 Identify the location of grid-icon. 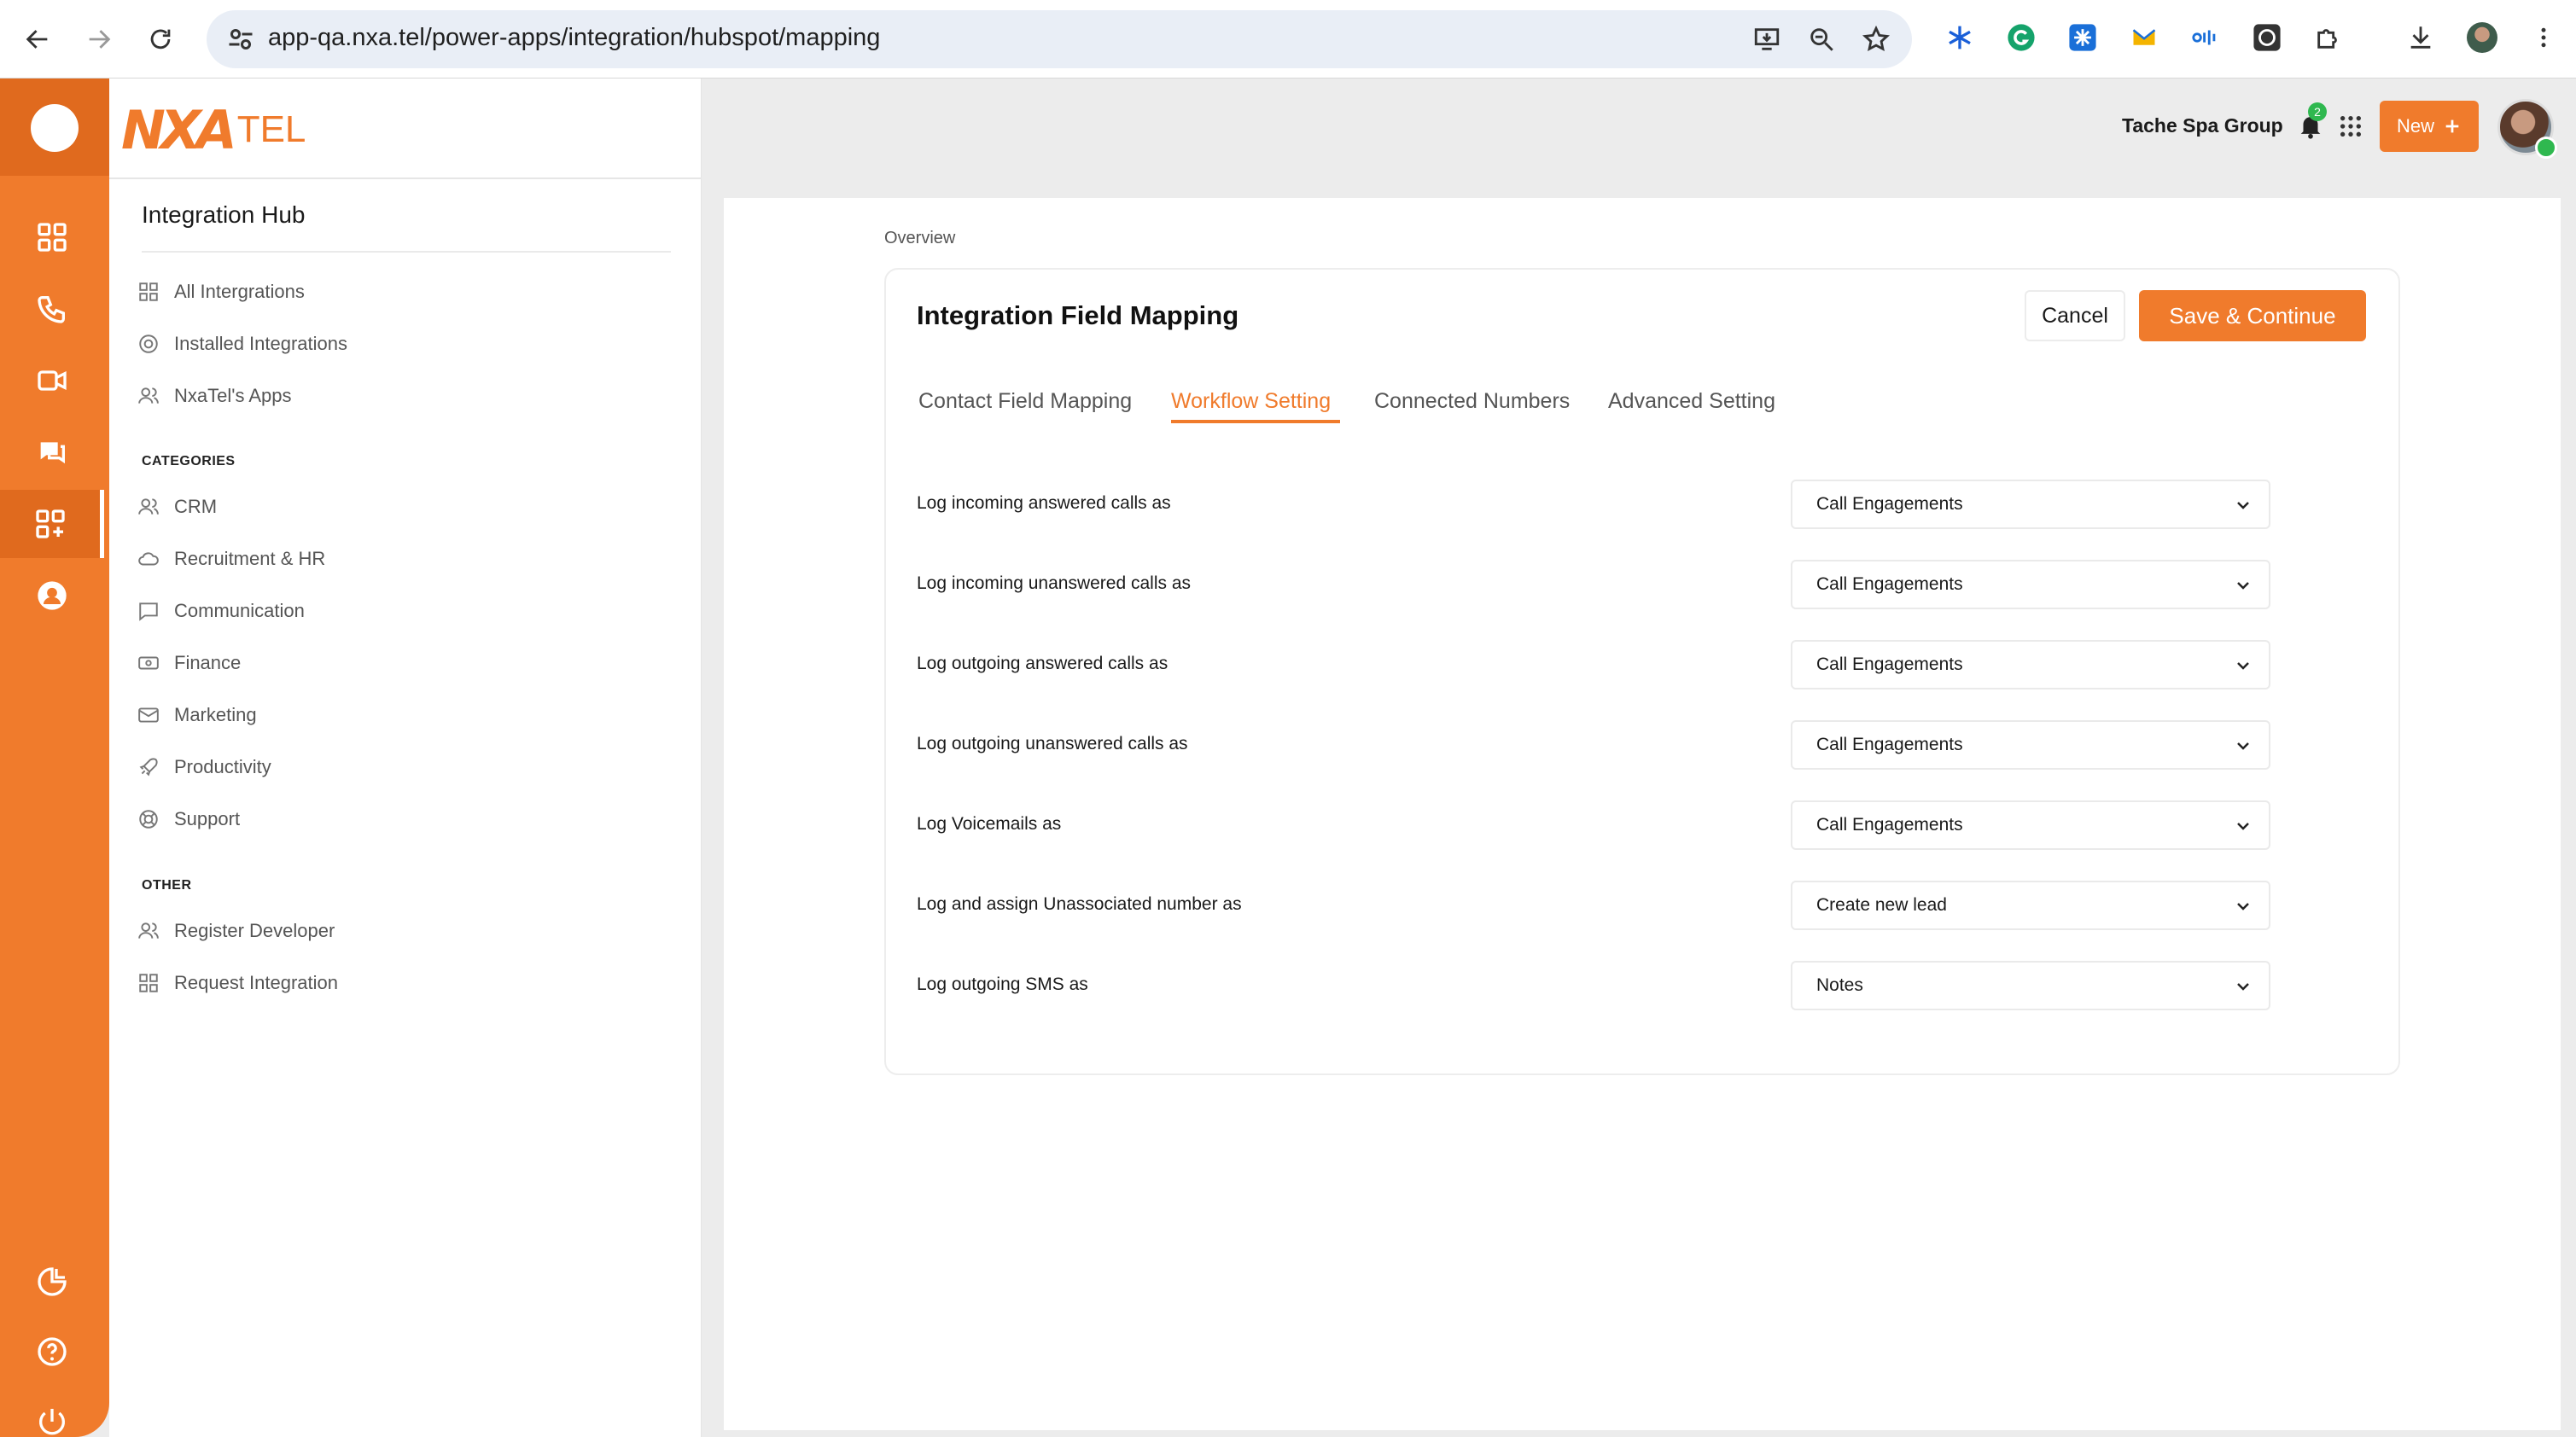
(148, 983).